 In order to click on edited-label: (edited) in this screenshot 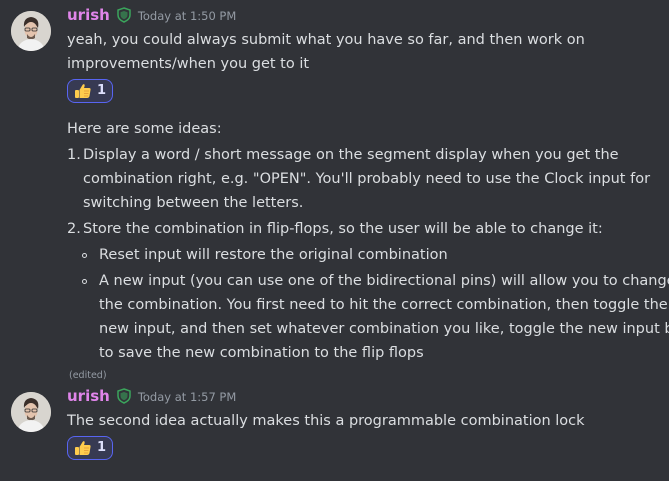, I will do `click(88, 375)`.